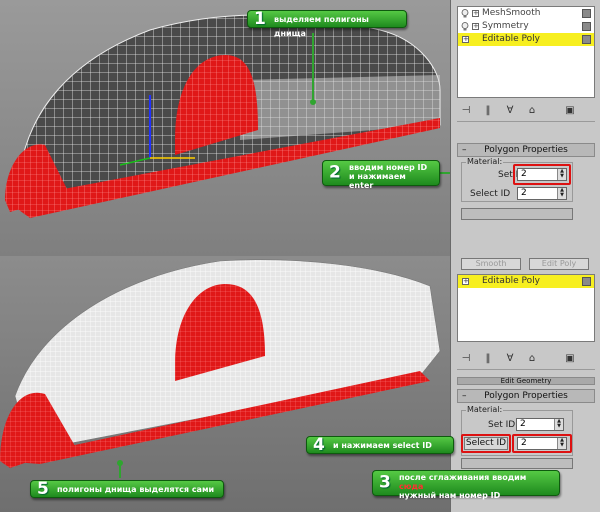  Describe the element at coordinates (450, 495) in the screenshot. I see `callout-line-2: нужный нам номер ID` at that location.